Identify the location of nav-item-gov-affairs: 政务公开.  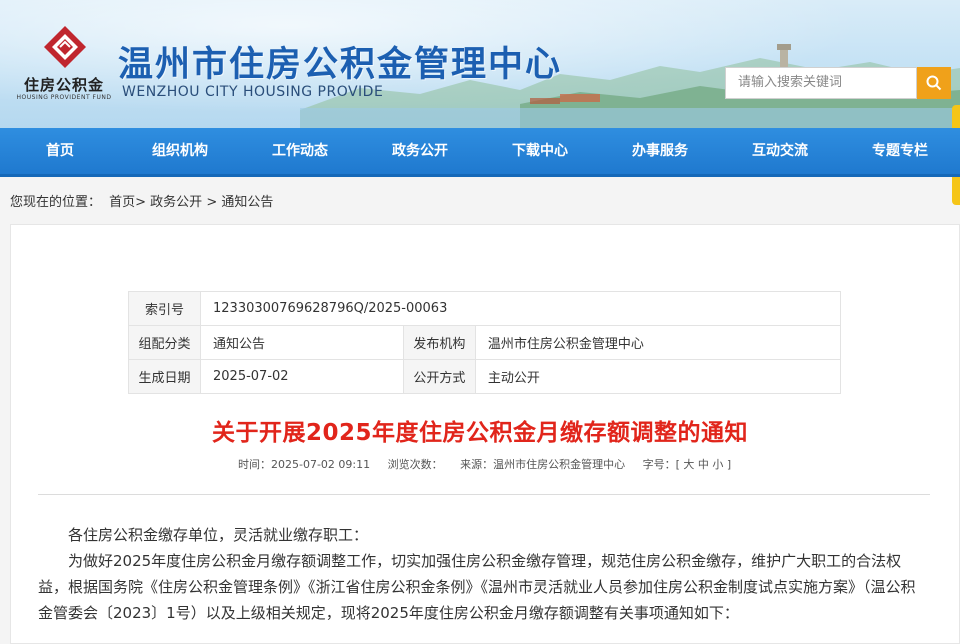
(420, 151).